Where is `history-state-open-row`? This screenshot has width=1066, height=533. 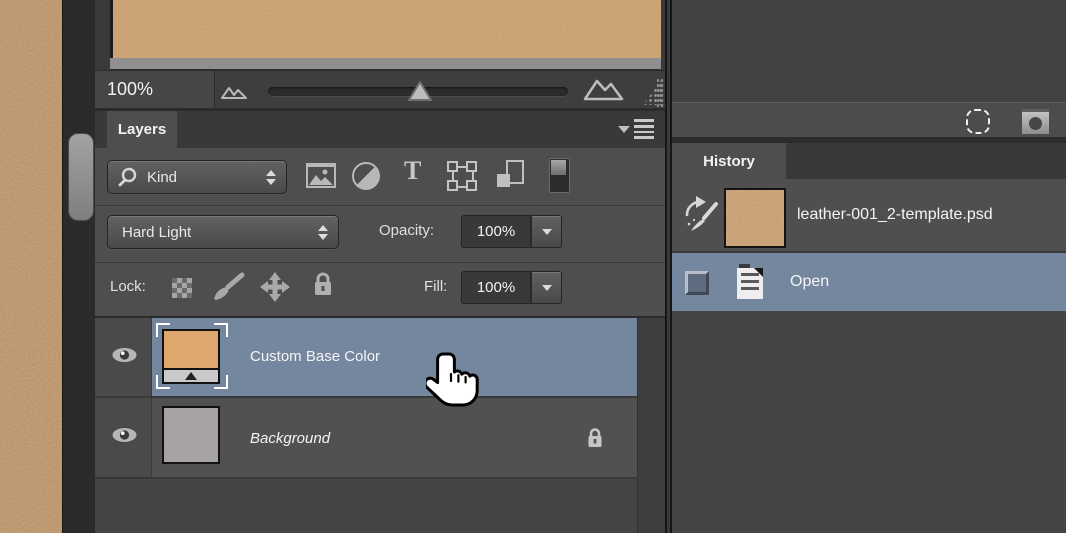
history-state-open-row is located at coordinates (869, 282).